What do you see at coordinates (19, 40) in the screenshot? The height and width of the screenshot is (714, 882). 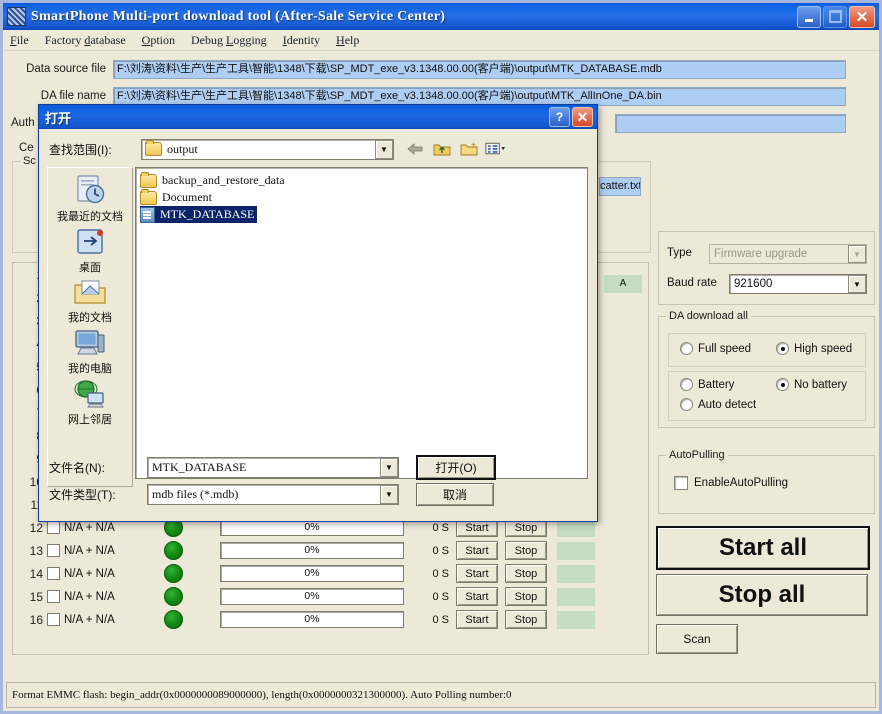 I see `menu-file: File` at bounding box center [19, 40].